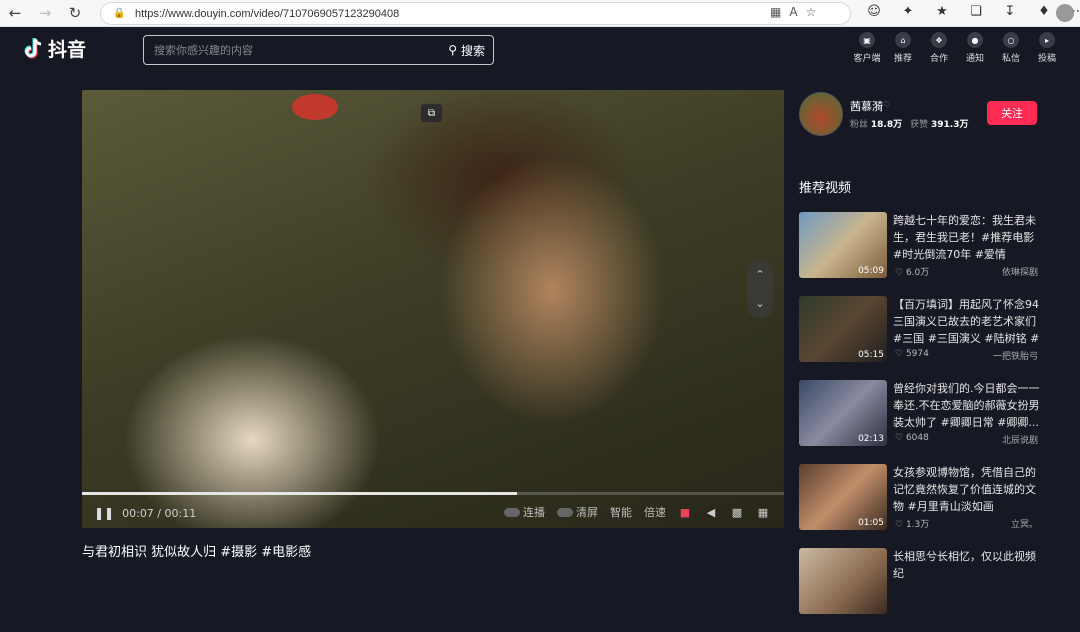  Describe the element at coordinates (843, 413) in the screenshot. I see `video-thumbnail: 02:13` at that location.